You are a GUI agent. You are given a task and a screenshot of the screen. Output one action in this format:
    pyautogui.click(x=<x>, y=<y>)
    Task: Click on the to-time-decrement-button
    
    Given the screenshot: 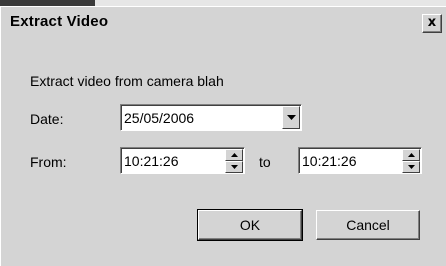 What is the action you would take?
    pyautogui.click(x=411, y=167)
    